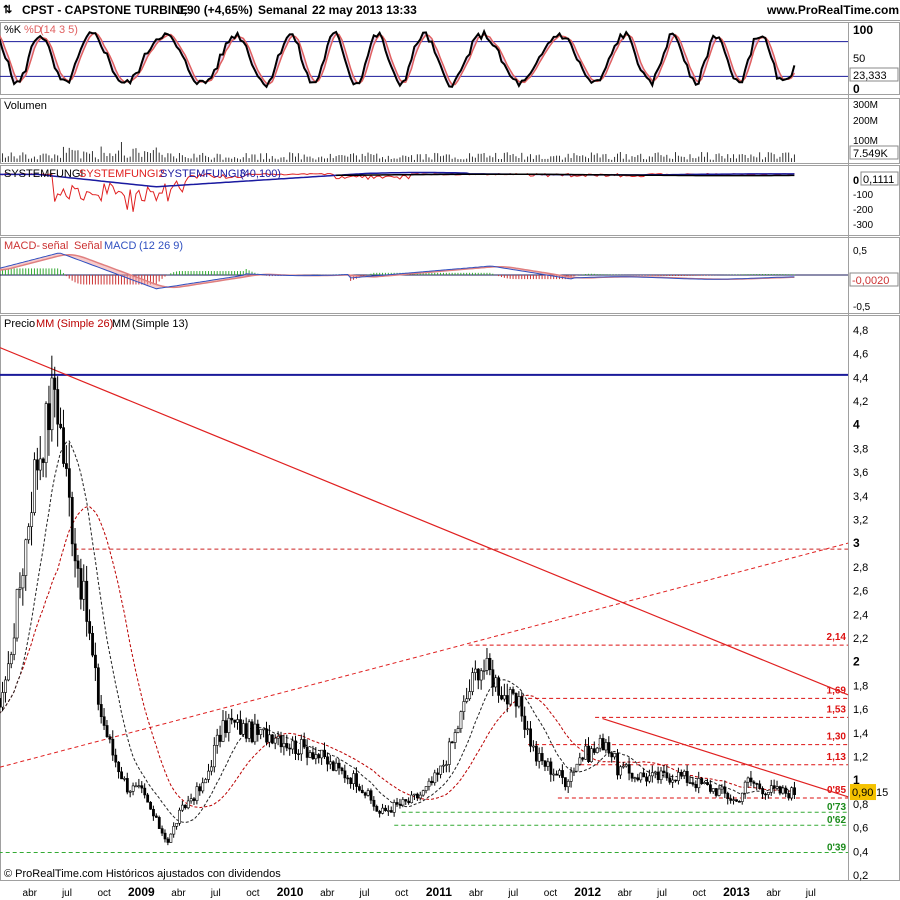 The width and height of the screenshot is (900, 900). What do you see at coordinates (450, 131) in the screenshot?
I see `panel-frame` at bounding box center [450, 131].